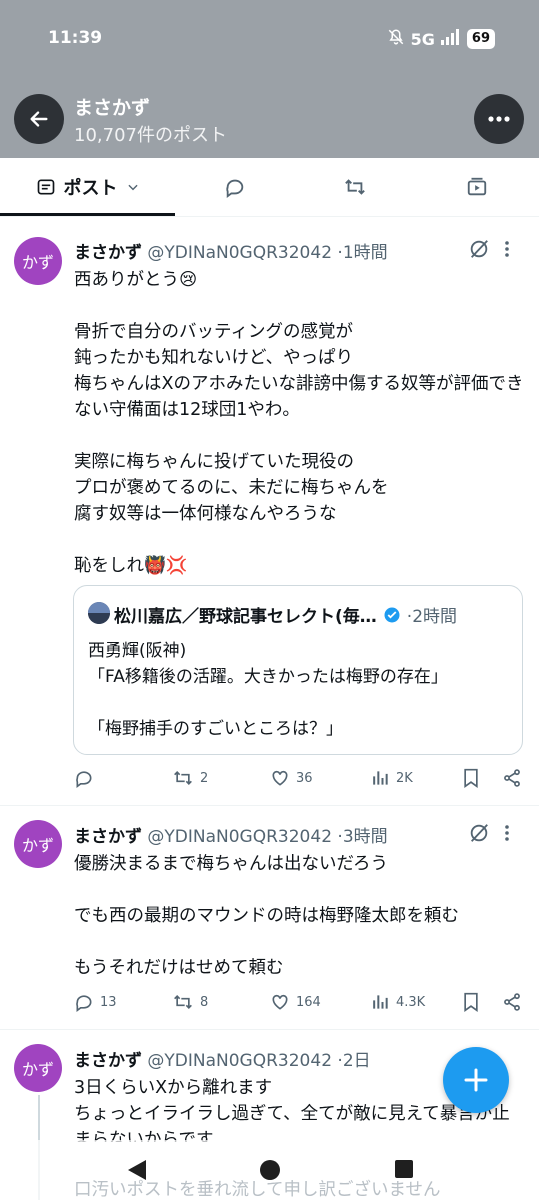 Image resolution: width=539 pixels, height=1201 pixels. I want to click on chevron-down-icon, so click(132, 187).